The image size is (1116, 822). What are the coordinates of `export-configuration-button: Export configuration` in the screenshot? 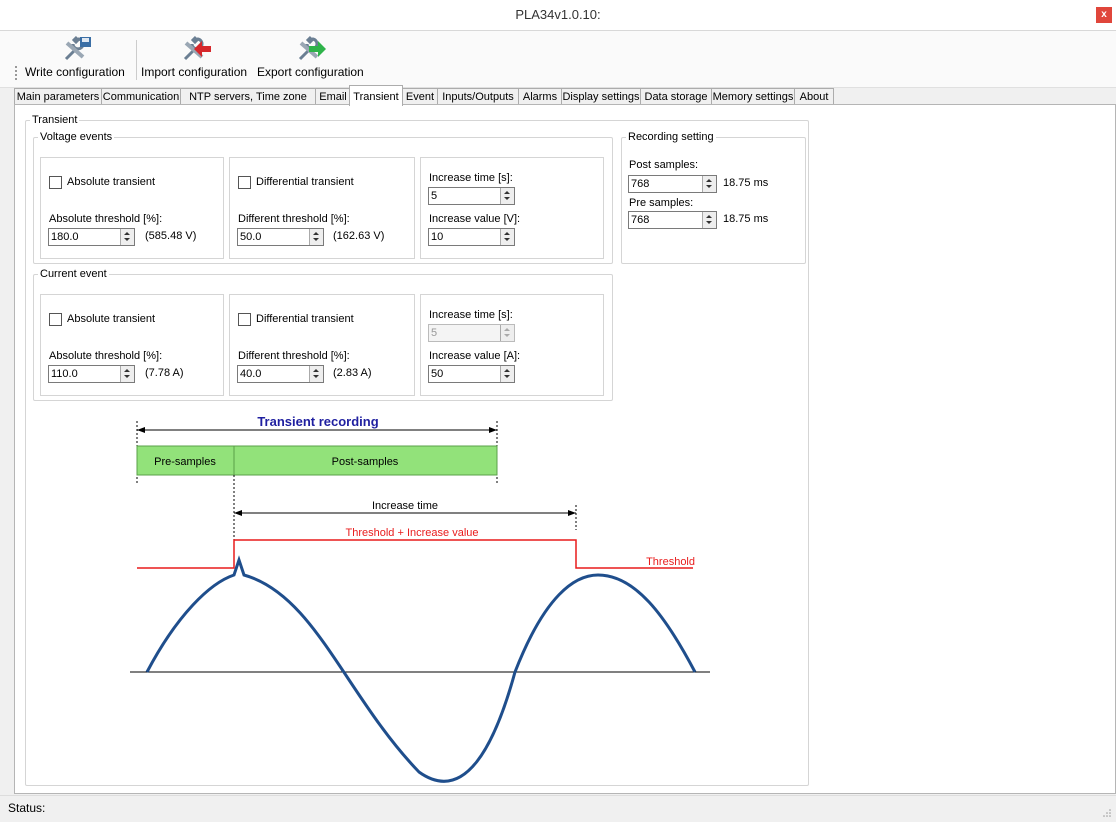 It's located at (311, 59).